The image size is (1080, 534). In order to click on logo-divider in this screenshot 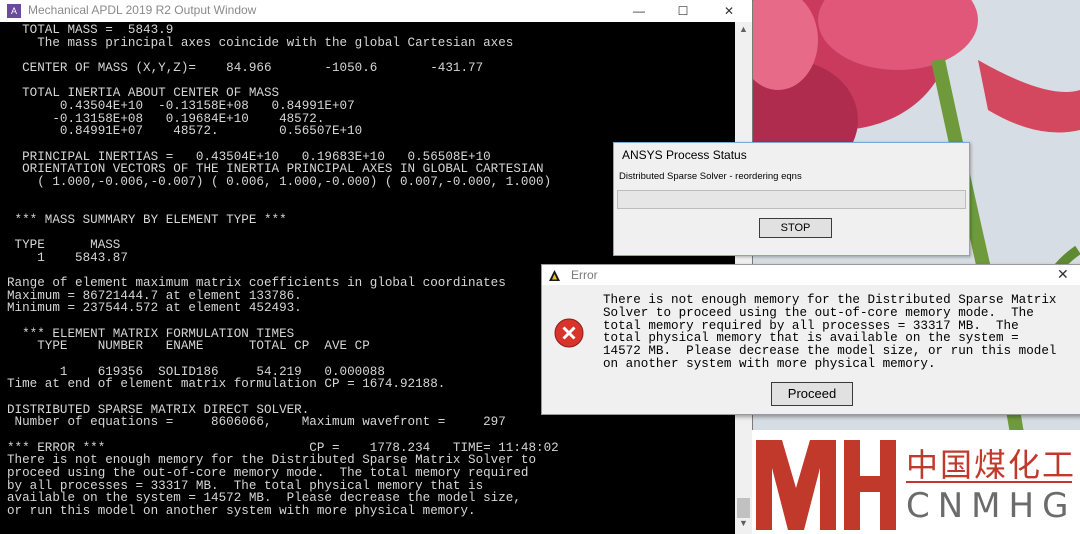, I will do `click(989, 482)`.